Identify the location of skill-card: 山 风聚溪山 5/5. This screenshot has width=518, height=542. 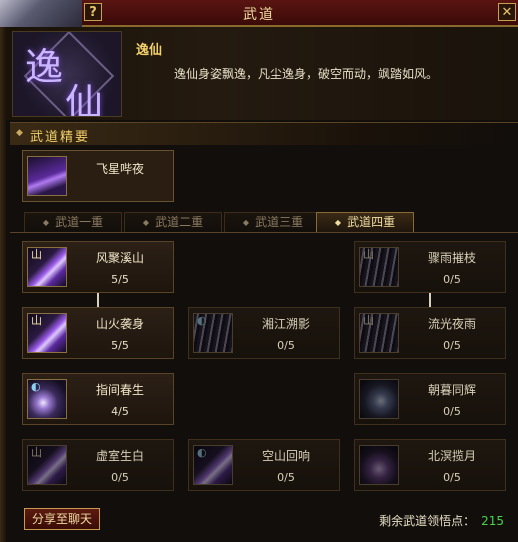
(98, 267).